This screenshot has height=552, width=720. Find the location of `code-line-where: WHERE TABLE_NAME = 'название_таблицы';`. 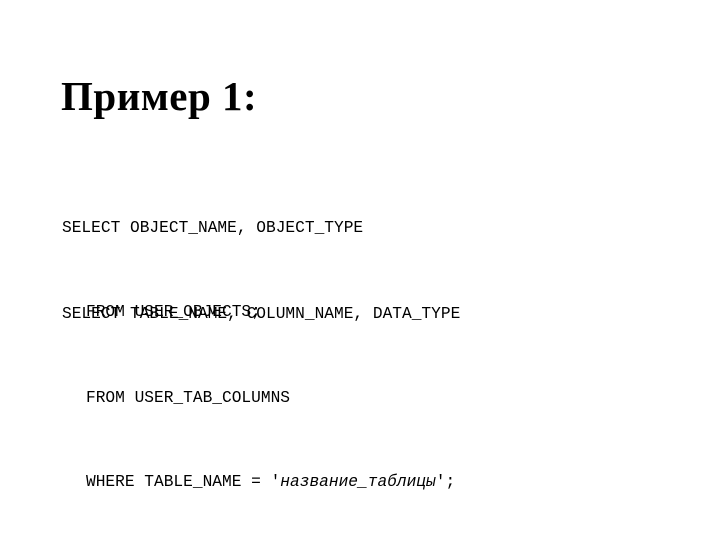

code-line-where: WHERE TABLE_NAME = 'название_таблицы'; is located at coordinates (261, 482).